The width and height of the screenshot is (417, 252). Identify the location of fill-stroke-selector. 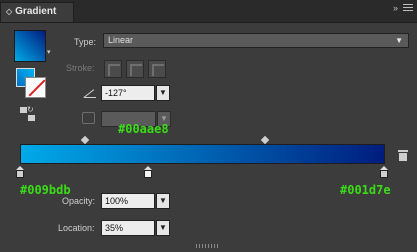
(31, 83).